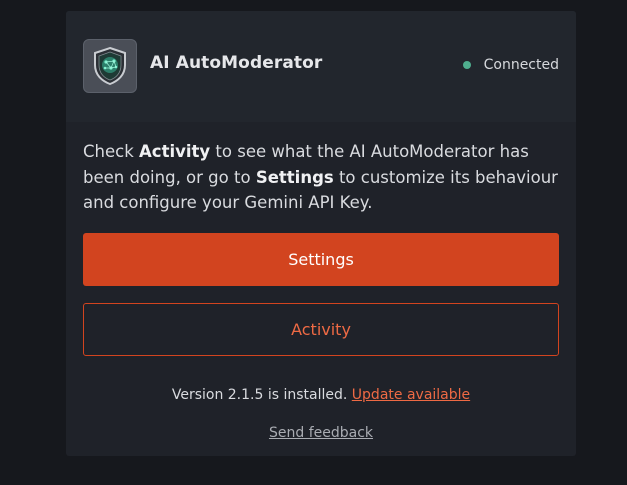 The width and height of the screenshot is (627, 485). I want to click on description-activity-word: Activity, so click(175, 151).